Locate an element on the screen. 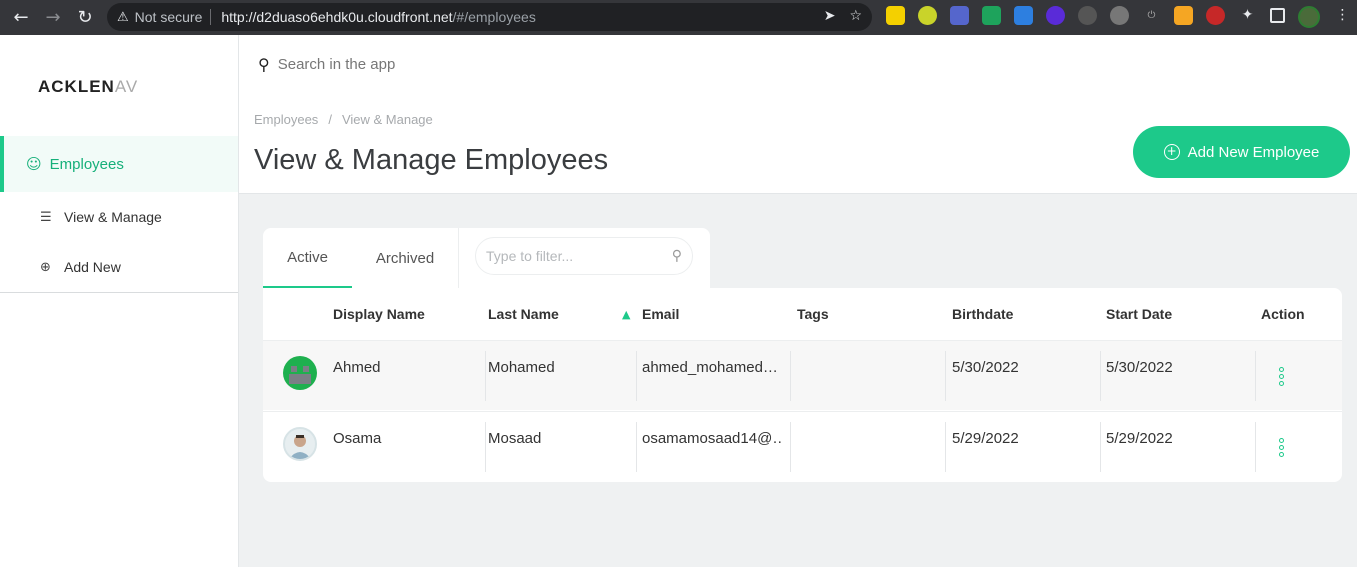 This screenshot has width=1357, height=567. forward-icon: → is located at coordinates (53, 18).